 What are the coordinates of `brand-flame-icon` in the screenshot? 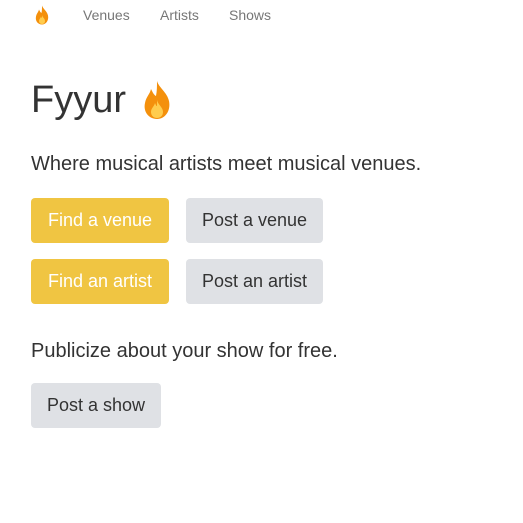 It's located at (42, 15).